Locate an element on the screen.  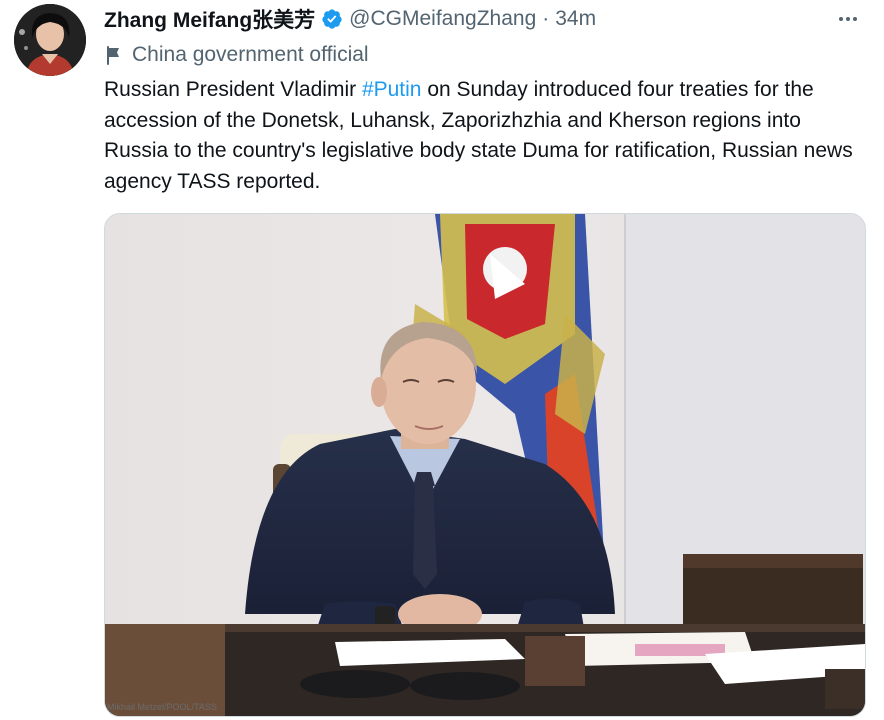
timestamp: 34m is located at coordinates (575, 19).